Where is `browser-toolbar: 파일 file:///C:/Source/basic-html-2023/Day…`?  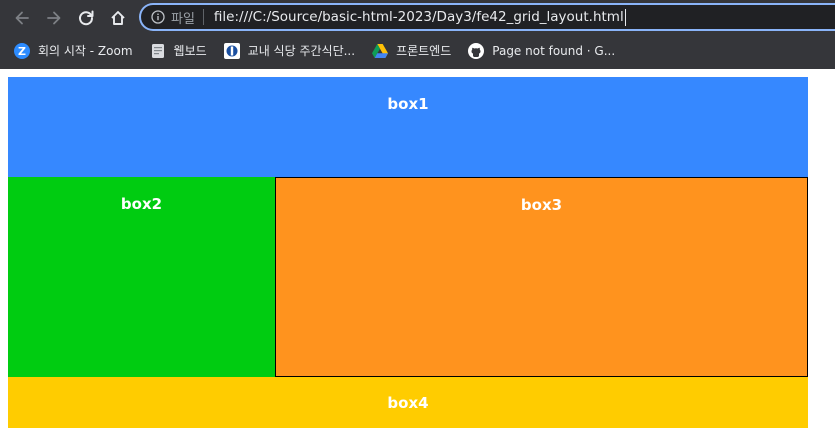
browser-toolbar: 파일 file:///C:/Source/basic-html-2023/Day… is located at coordinates (417, 18).